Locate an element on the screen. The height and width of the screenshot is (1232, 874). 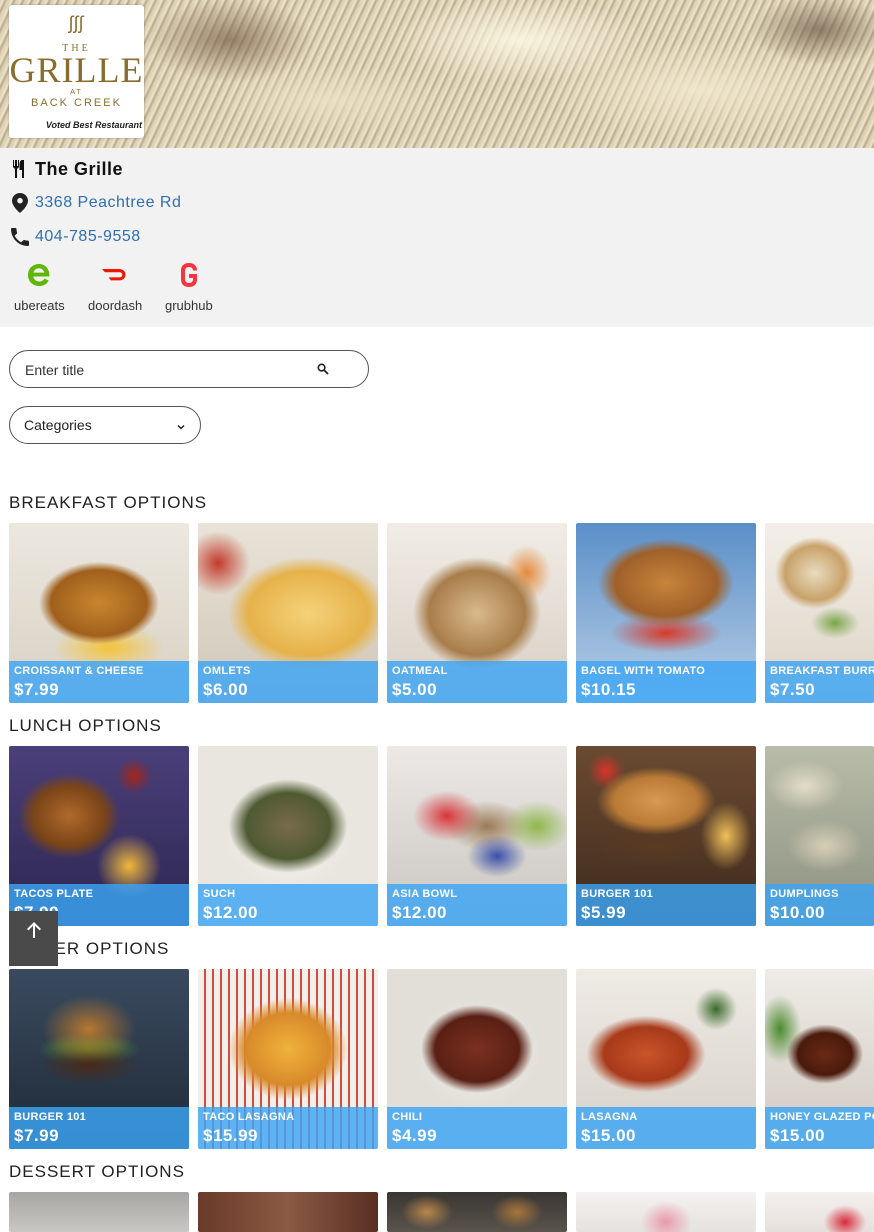
logo-location: BACK CREEK is located at coordinates (76, 103).